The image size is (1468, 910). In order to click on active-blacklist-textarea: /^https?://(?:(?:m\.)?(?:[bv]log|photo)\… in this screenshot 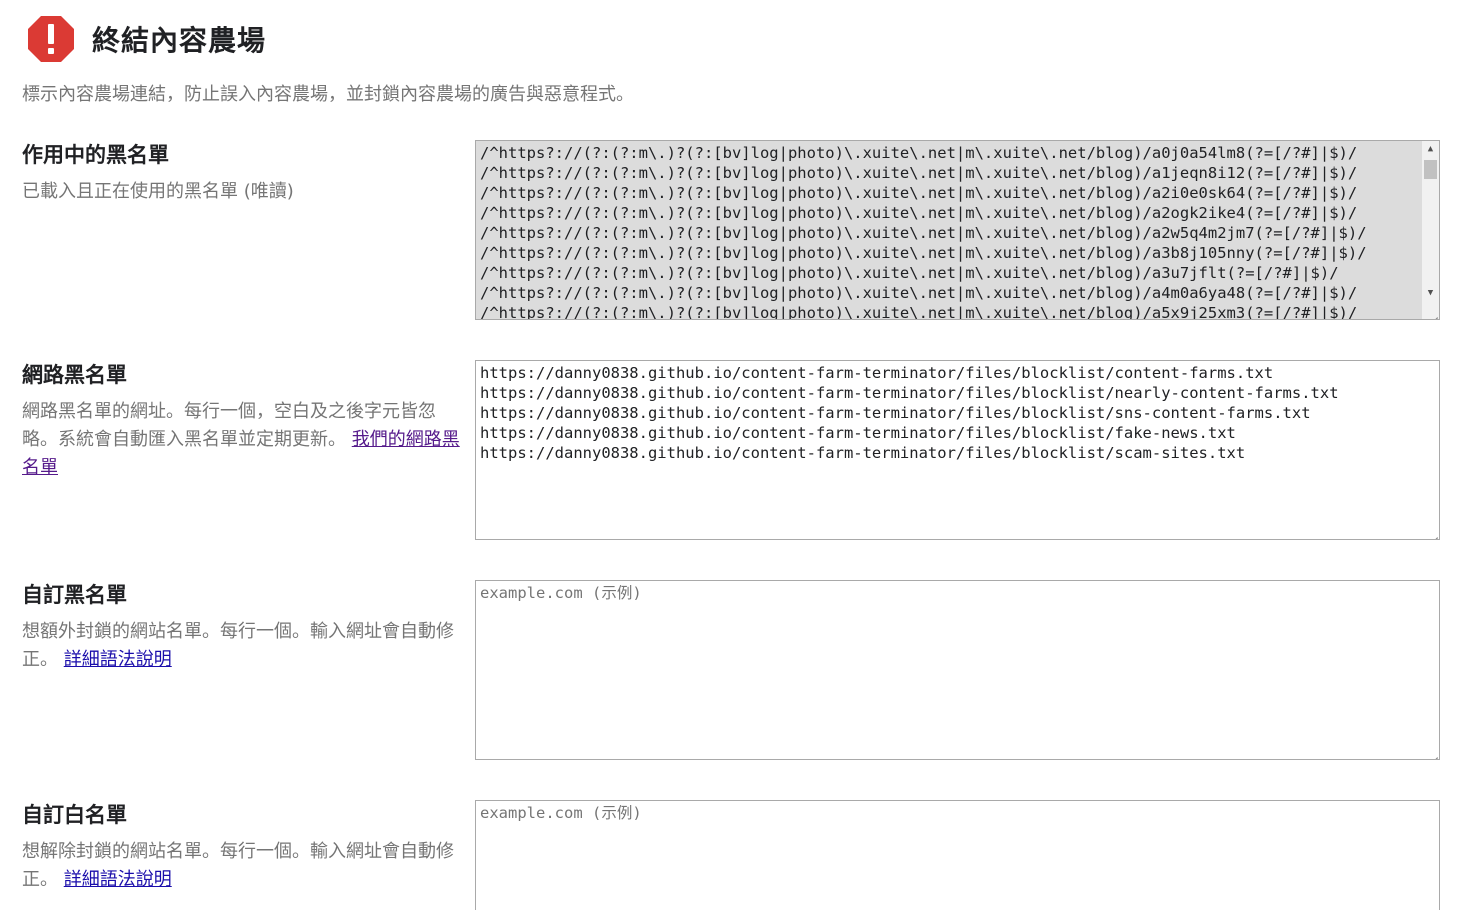, I will do `click(957, 230)`.